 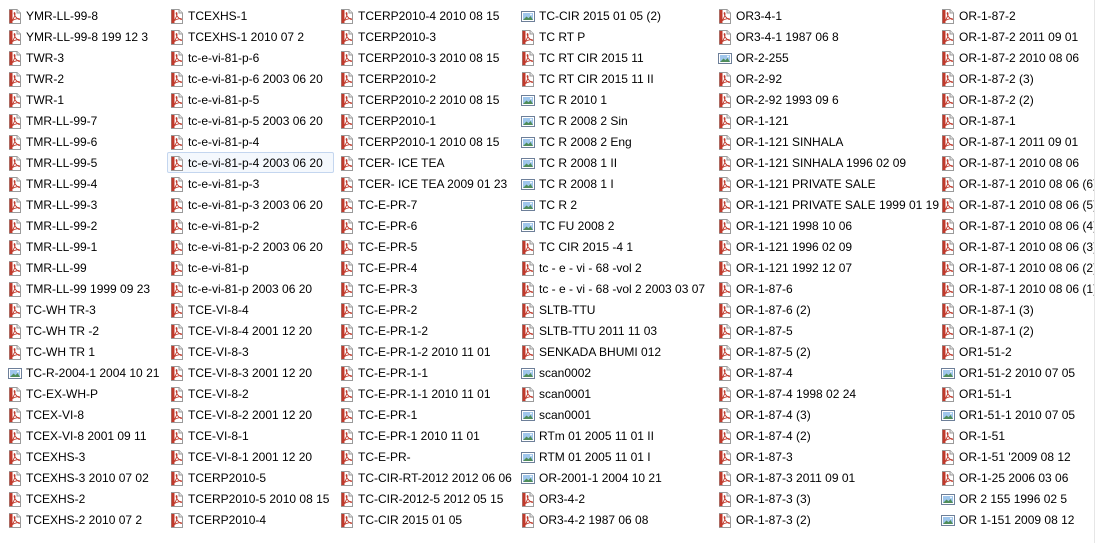 I want to click on file-item: TCEXHS-2 2010 07 2, so click(x=84, y=519).